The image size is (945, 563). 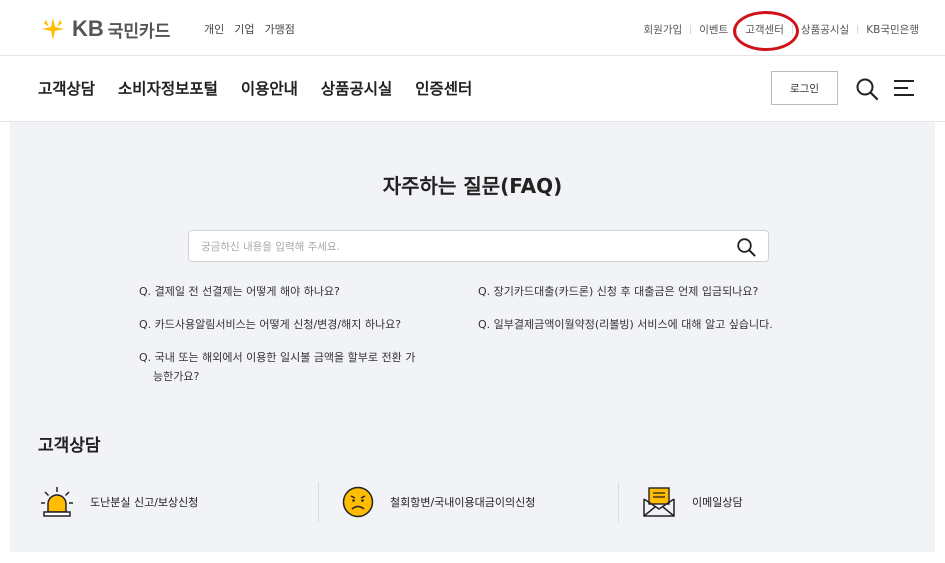 I want to click on nav-item-consumer-portal: 소비자정보포털, so click(x=168, y=88).